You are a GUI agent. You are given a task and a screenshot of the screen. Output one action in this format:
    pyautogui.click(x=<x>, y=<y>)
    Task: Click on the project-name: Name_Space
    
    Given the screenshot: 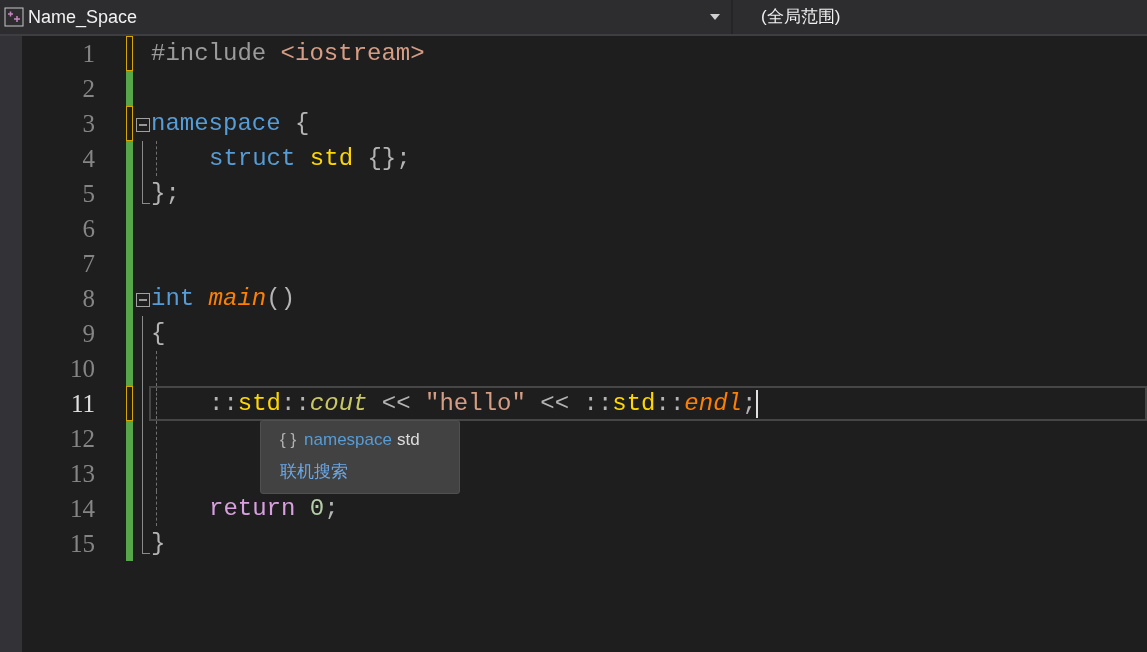 What is the action you would take?
    pyautogui.click(x=83, y=17)
    